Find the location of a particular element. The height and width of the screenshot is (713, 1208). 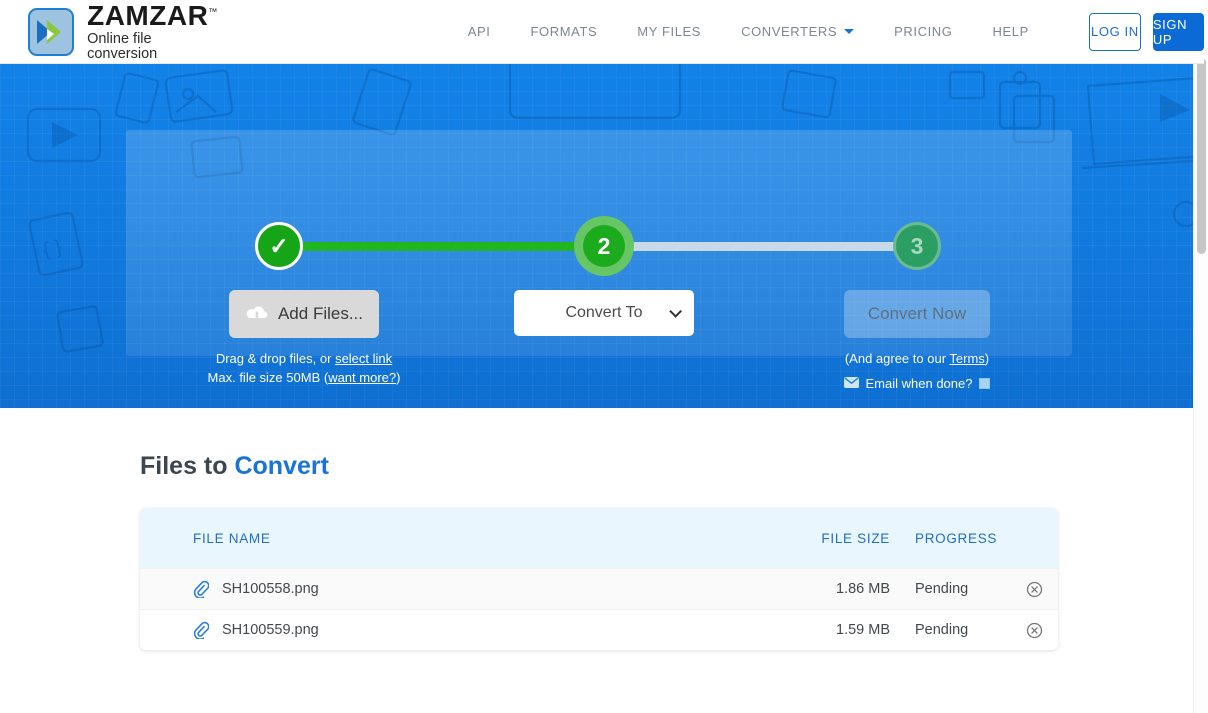

header-file-size-label: FILE SIZE is located at coordinates (855, 538).